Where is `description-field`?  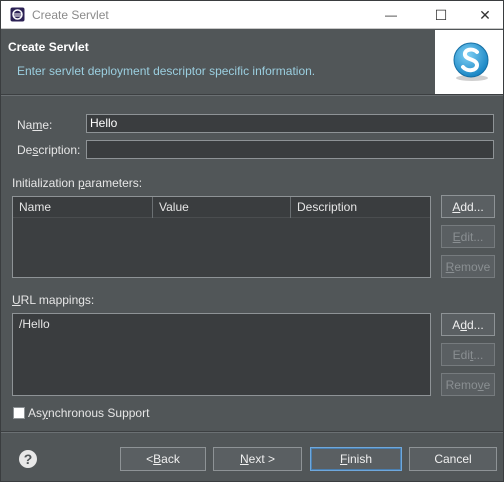
description-field is located at coordinates (290, 149).